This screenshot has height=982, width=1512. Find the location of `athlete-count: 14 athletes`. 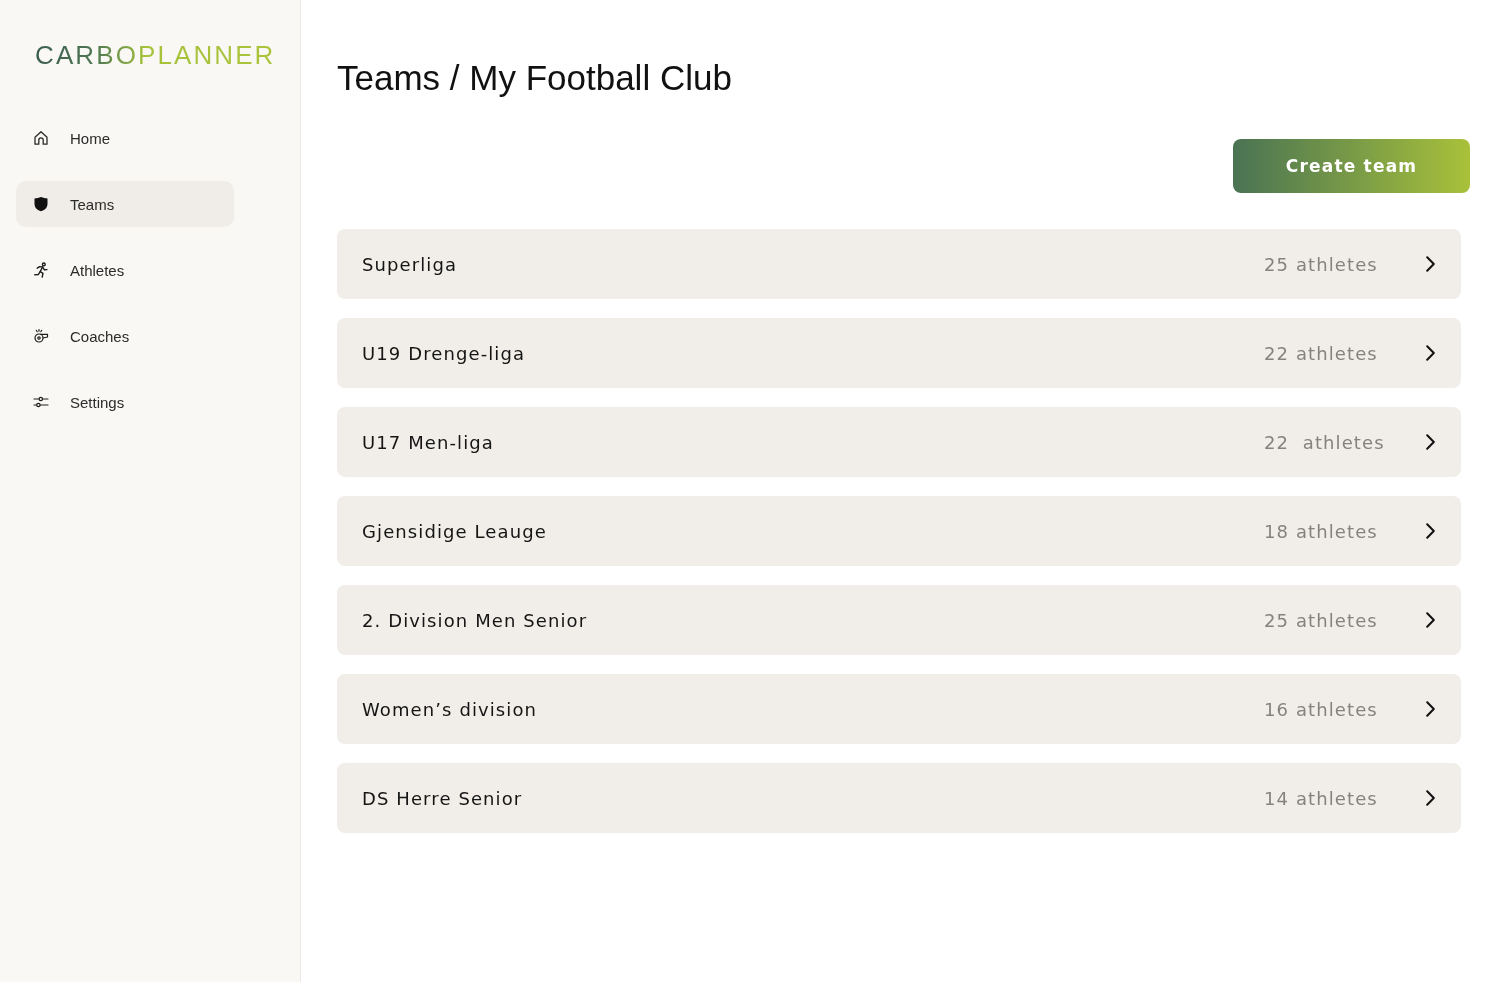

athlete-count: 14 athletes is located at coordinates (1321, 798).